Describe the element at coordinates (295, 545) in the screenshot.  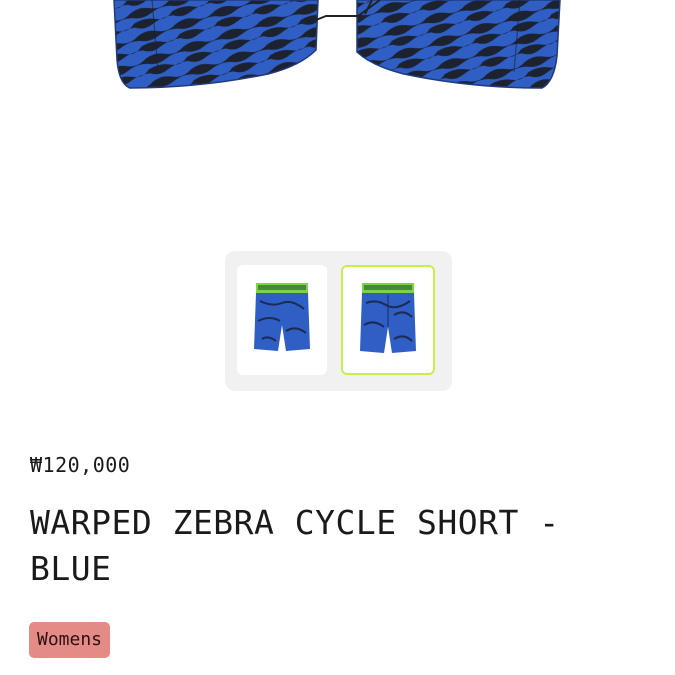
I see `product-title: WARPED ZEBRA CYCLE SHORT - BLUE` at that location.